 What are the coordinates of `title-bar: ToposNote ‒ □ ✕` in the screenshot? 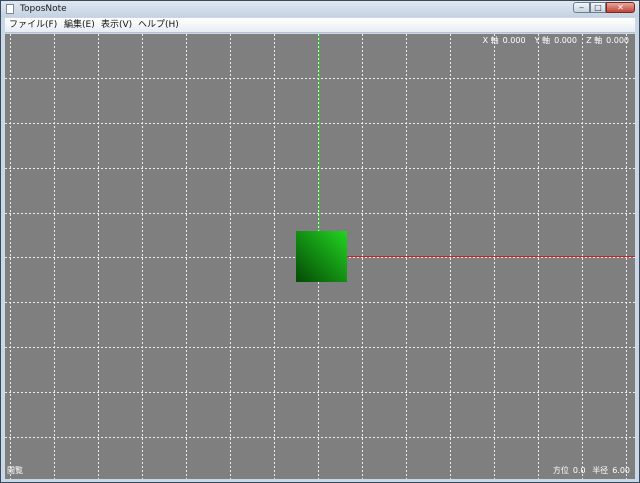 It's located at (320, 9).